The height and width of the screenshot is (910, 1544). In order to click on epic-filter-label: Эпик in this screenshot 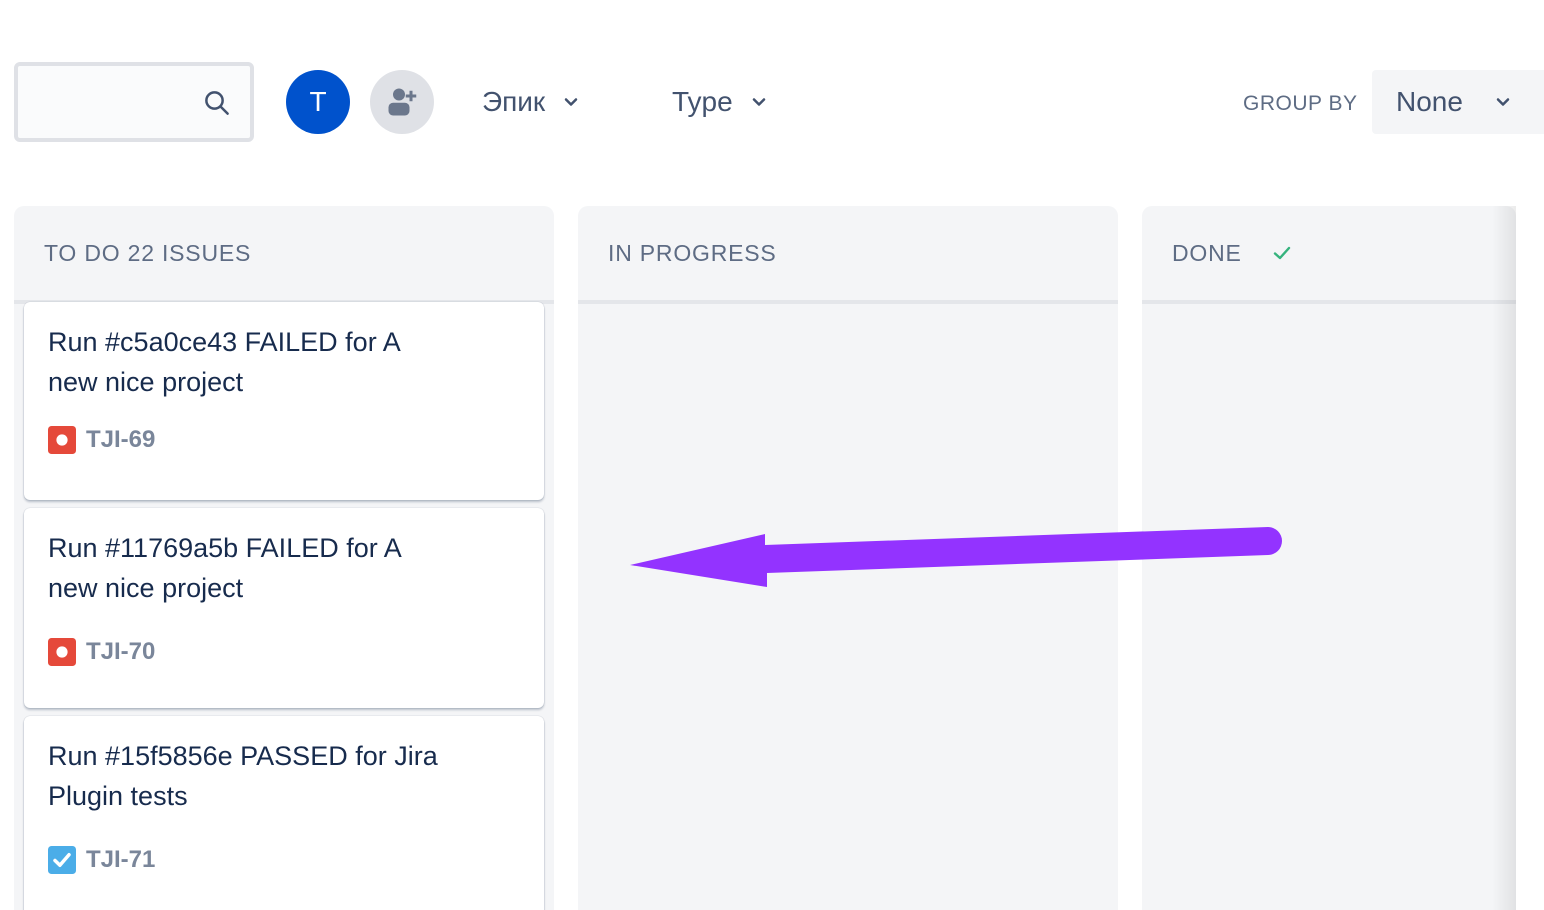, I will do `click(514, 101)`.